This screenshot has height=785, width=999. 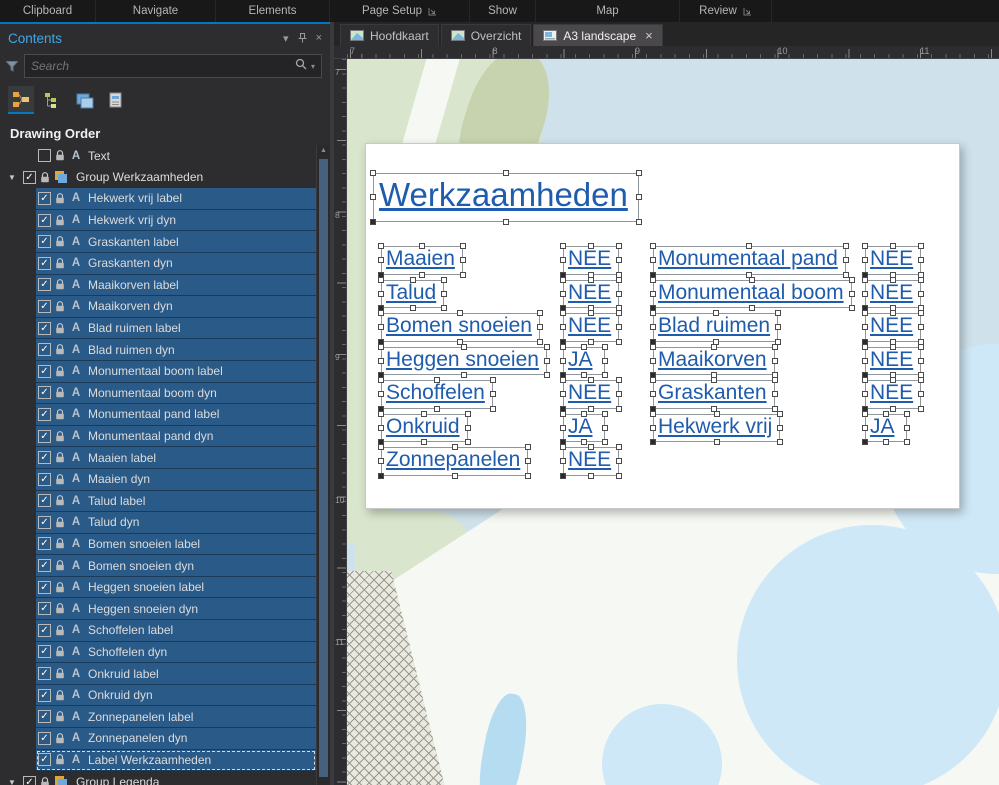 What do you see at coordinates (176, 242) in the screenshot?
I see `tree-item-graskanten-label: ✓ A Graskanten label` at bounding box center [176, 242].